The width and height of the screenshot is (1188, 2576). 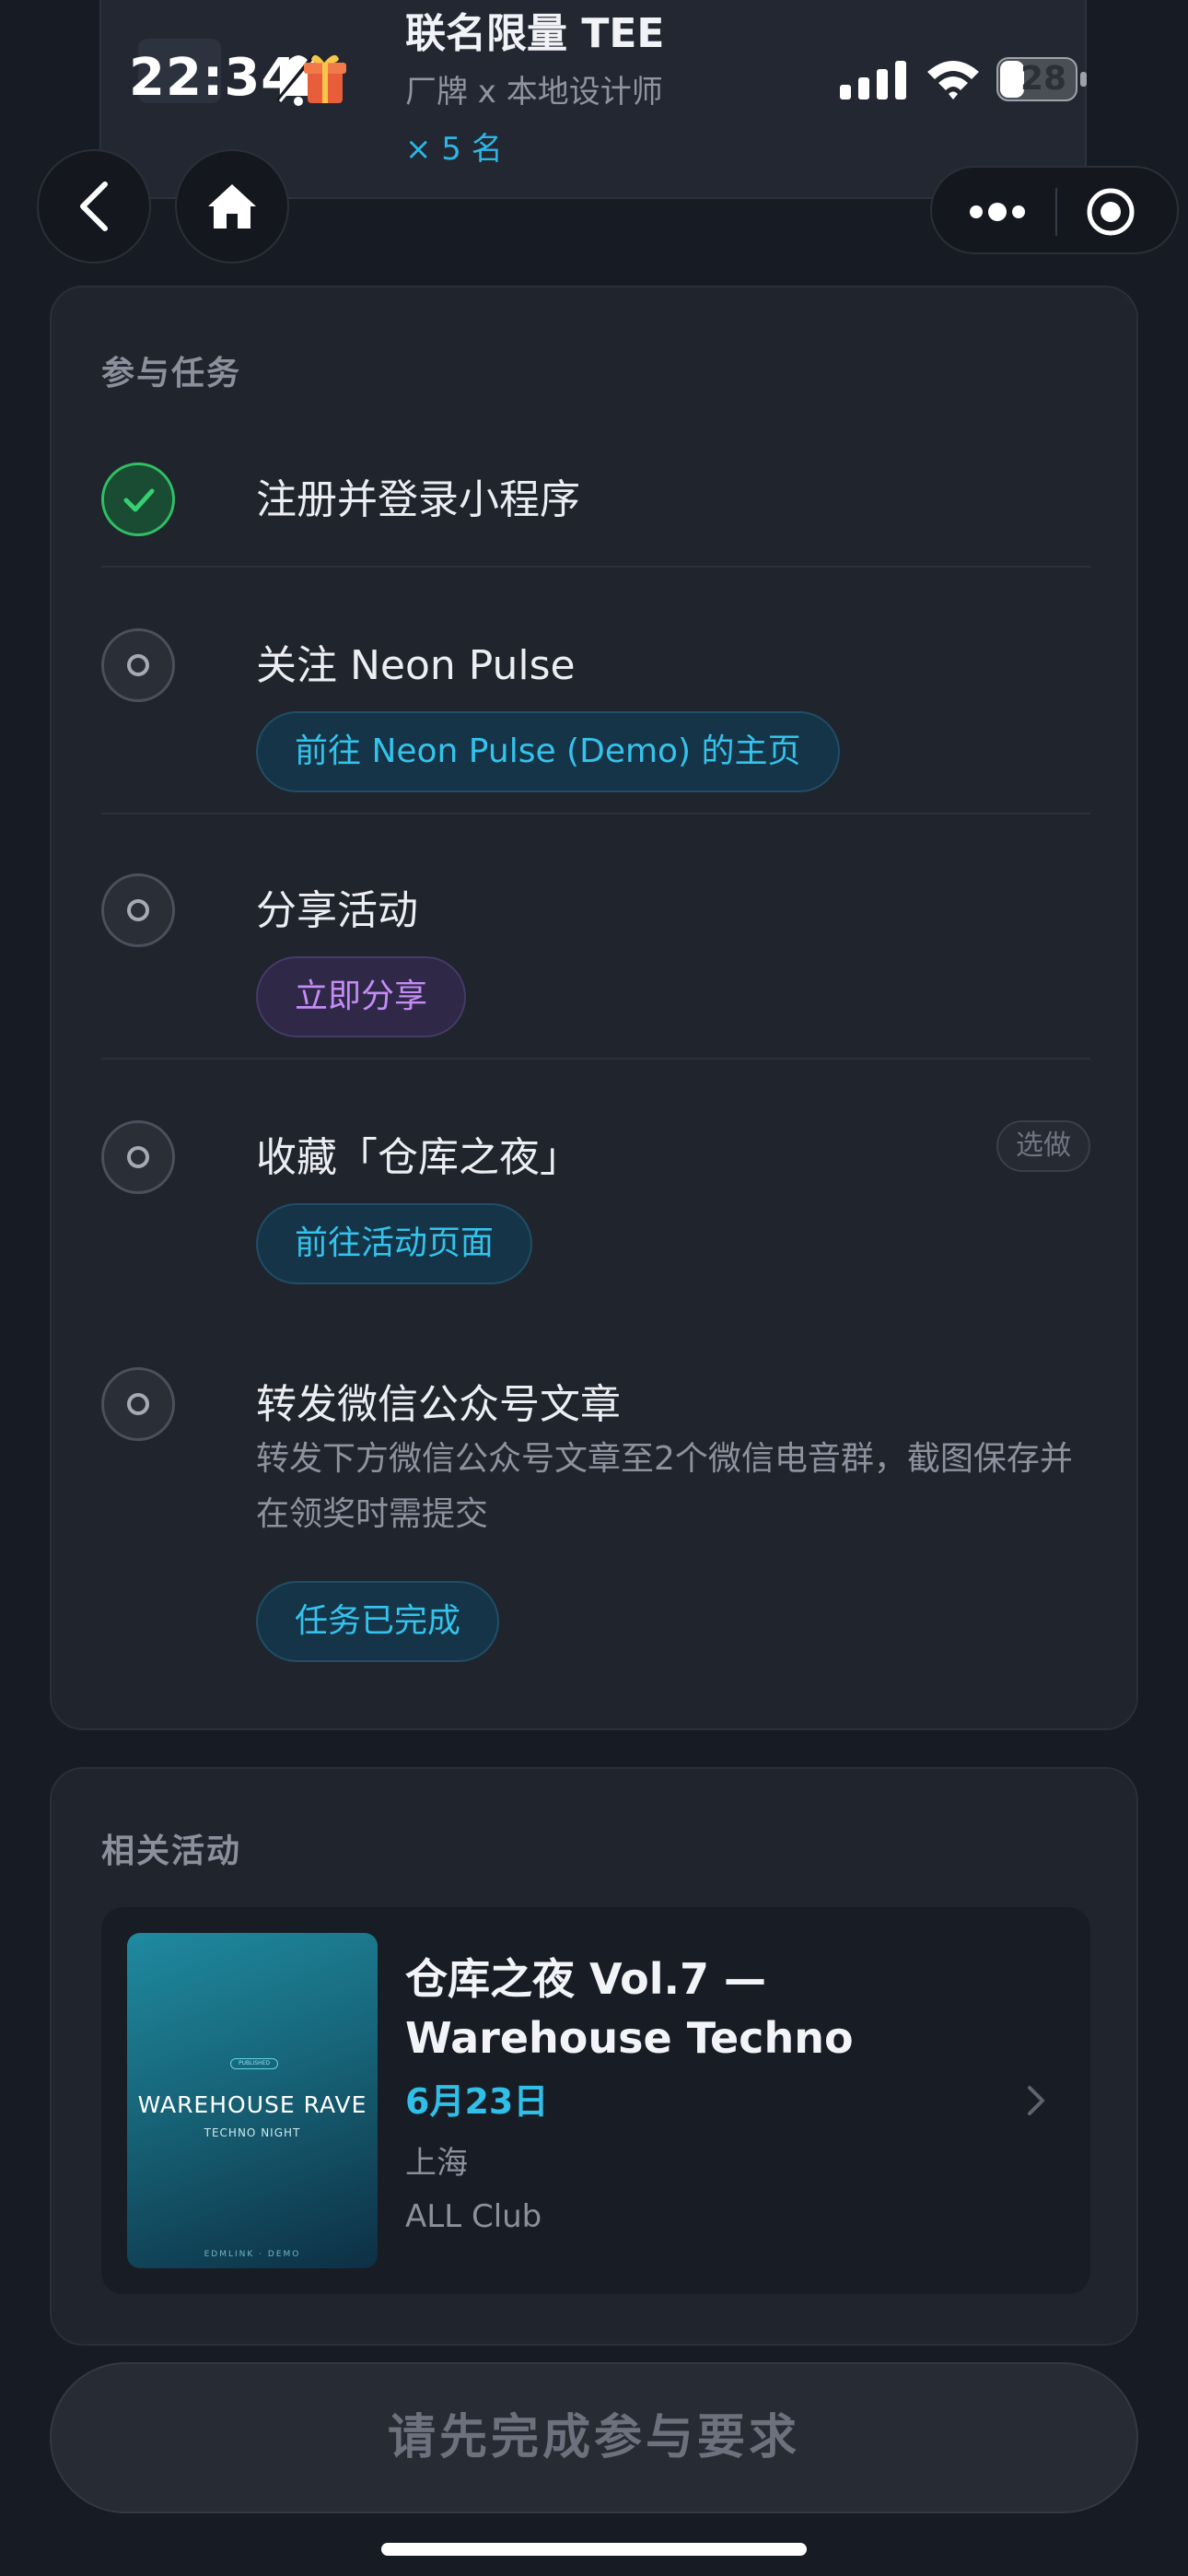 I want to click on task-checkbox-done, so click(x=138, y=499).